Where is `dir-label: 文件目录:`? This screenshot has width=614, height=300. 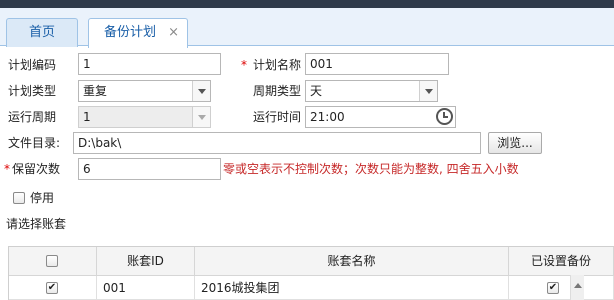 dir-label: 文件目录: is located at coordinates (34, 143).